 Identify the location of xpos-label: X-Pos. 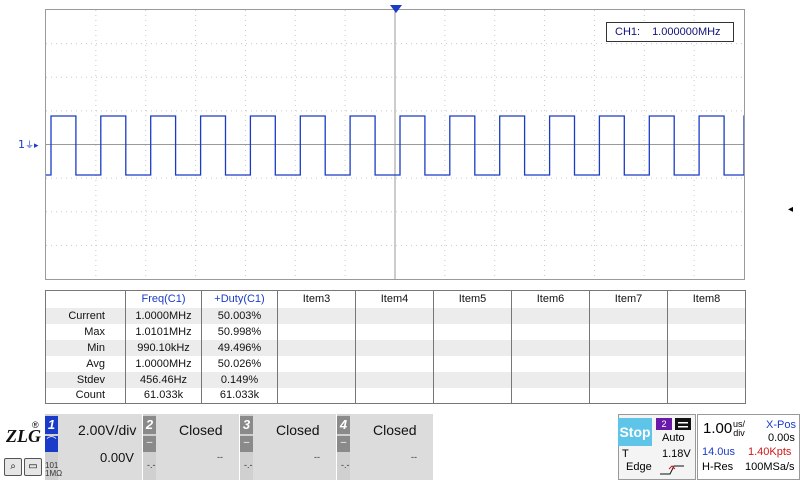
(781, 425).